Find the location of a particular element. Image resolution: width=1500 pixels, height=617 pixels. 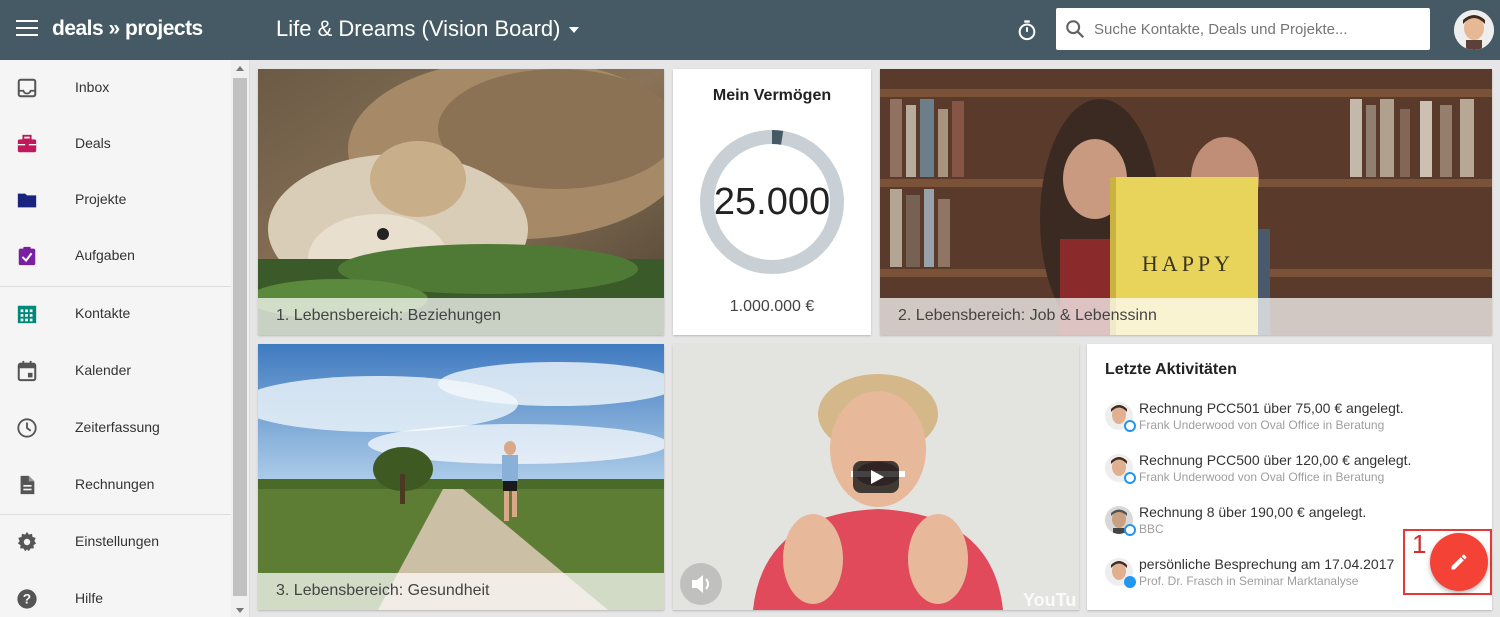

edit-fab-button is located at coordinates (1459, 562).